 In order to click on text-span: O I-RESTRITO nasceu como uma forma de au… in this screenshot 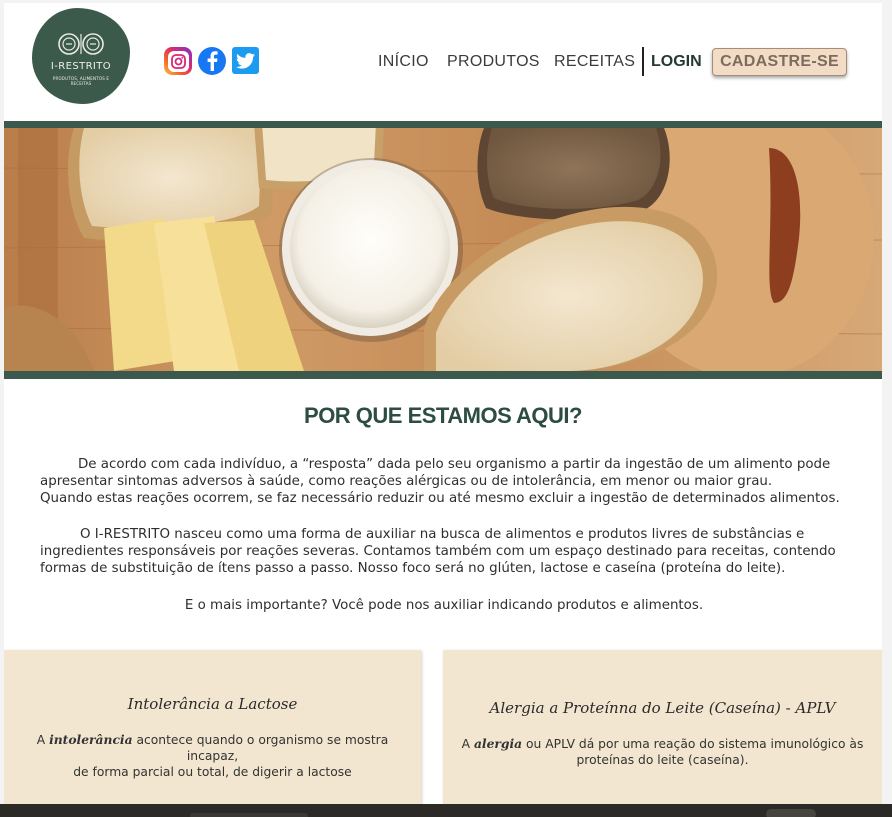, I will do `click(442, 534)`.